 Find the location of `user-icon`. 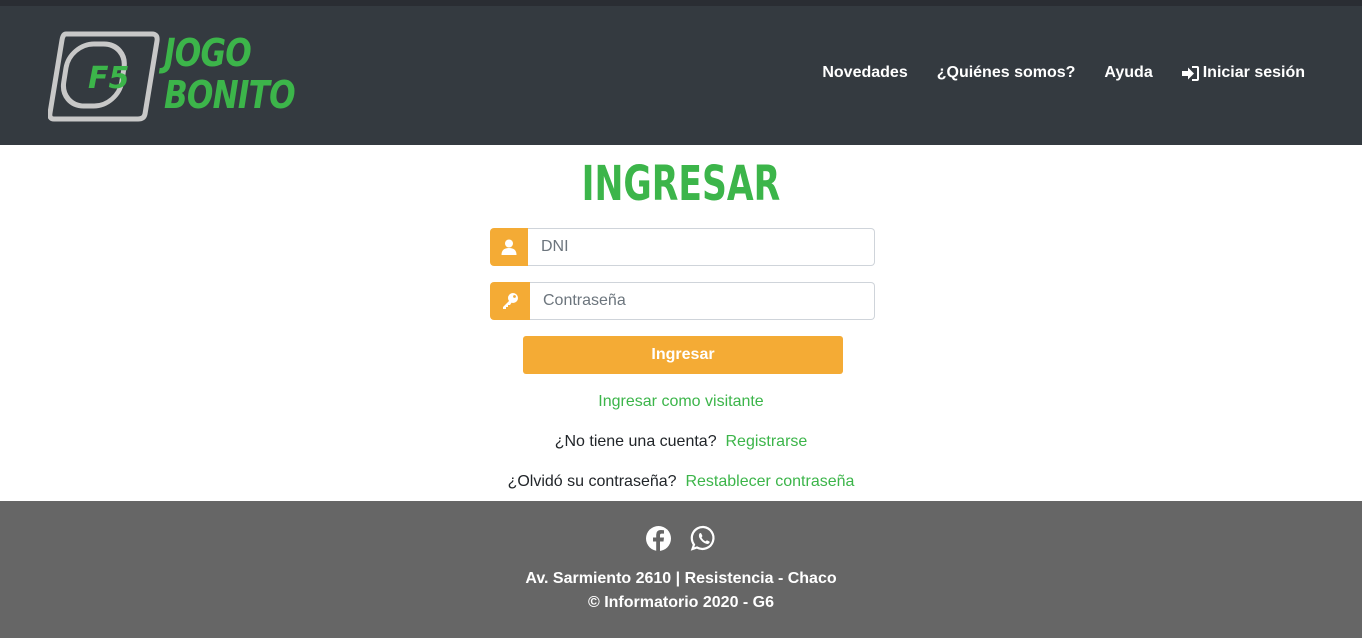

user-icon is located at coordinates (509, 247).